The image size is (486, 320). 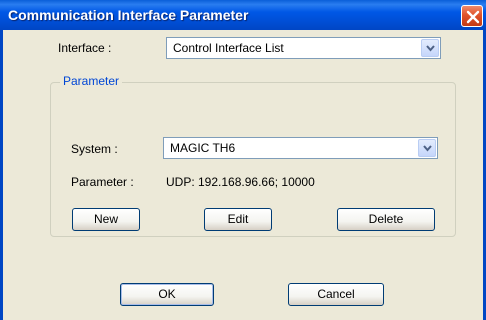 What do you see at coordinates (303, 48) in the screenshot?
I see `interface-select: Control Interface List` at bounding box center [303, 48].